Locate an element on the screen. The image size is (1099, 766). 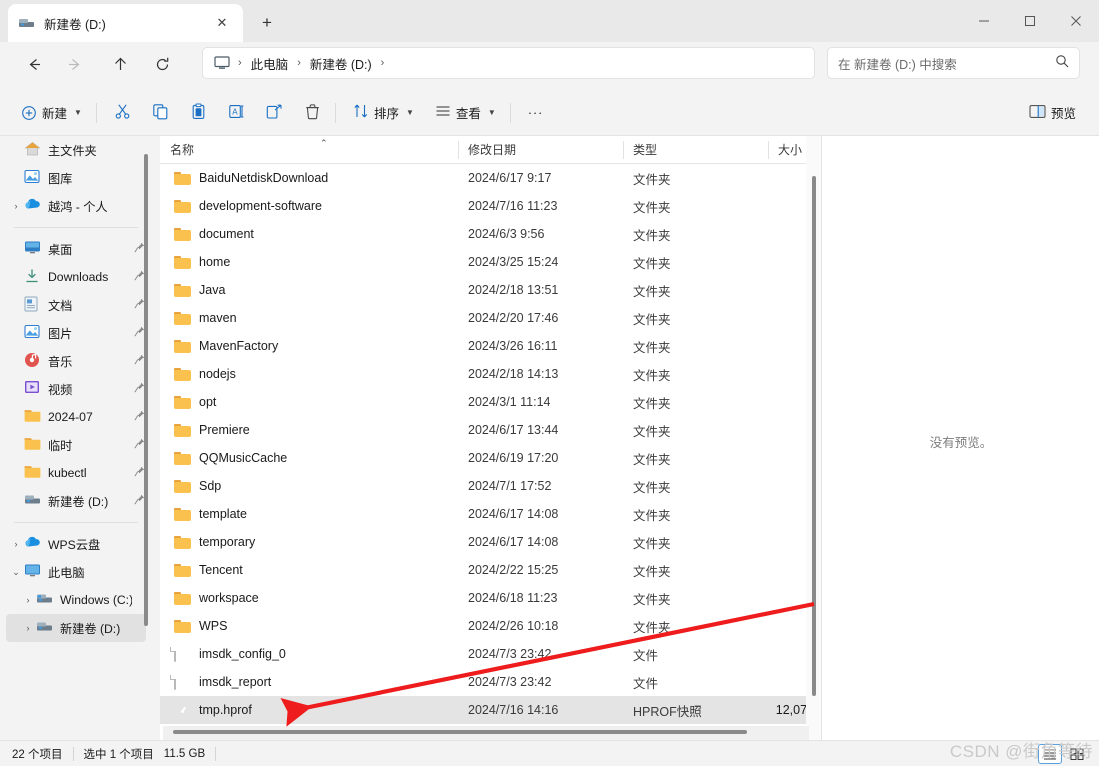
close-window-button is located at coordinates (1076, 21).